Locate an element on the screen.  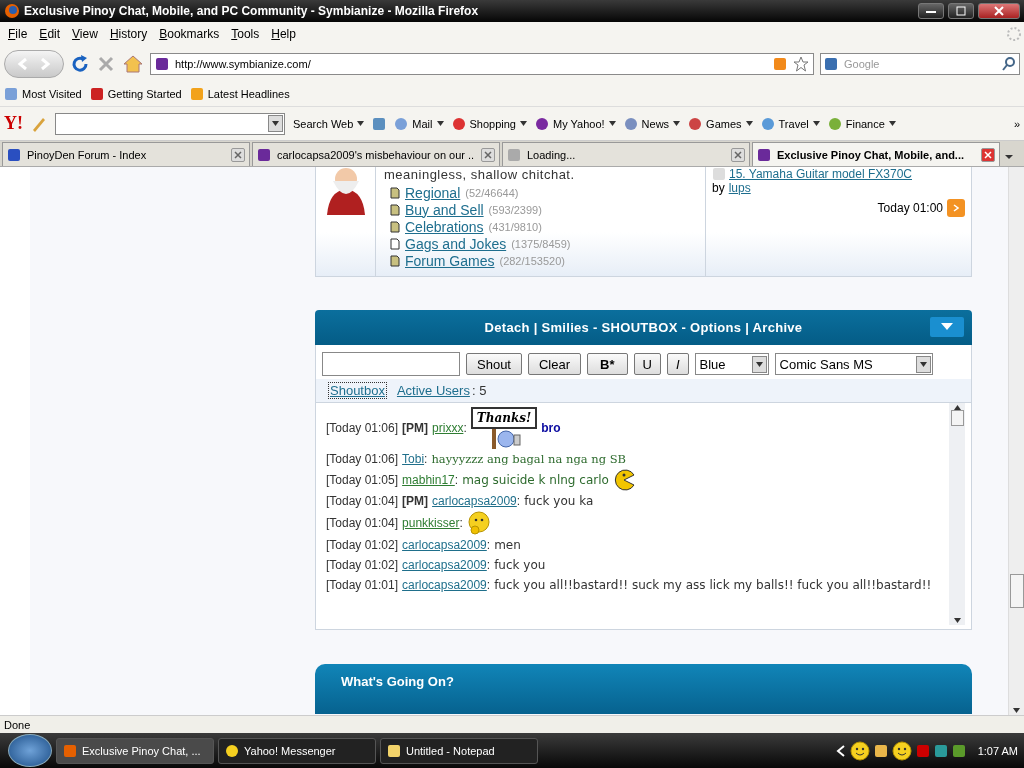
dropdown-button is located at coordinates (275, 123).